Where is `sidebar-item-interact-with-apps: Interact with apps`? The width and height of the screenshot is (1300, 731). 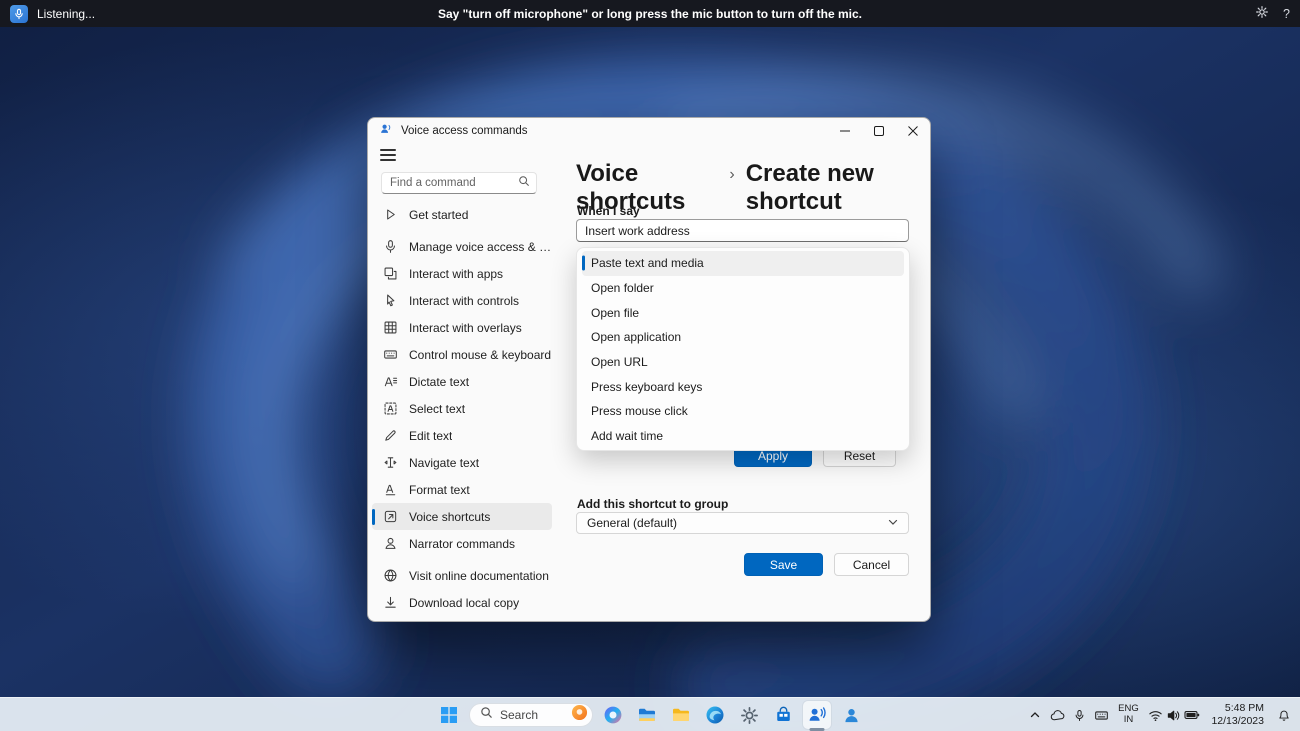
sidebar-item-interact-with-apps: Interact with apps is located at coordinates (462, 273).